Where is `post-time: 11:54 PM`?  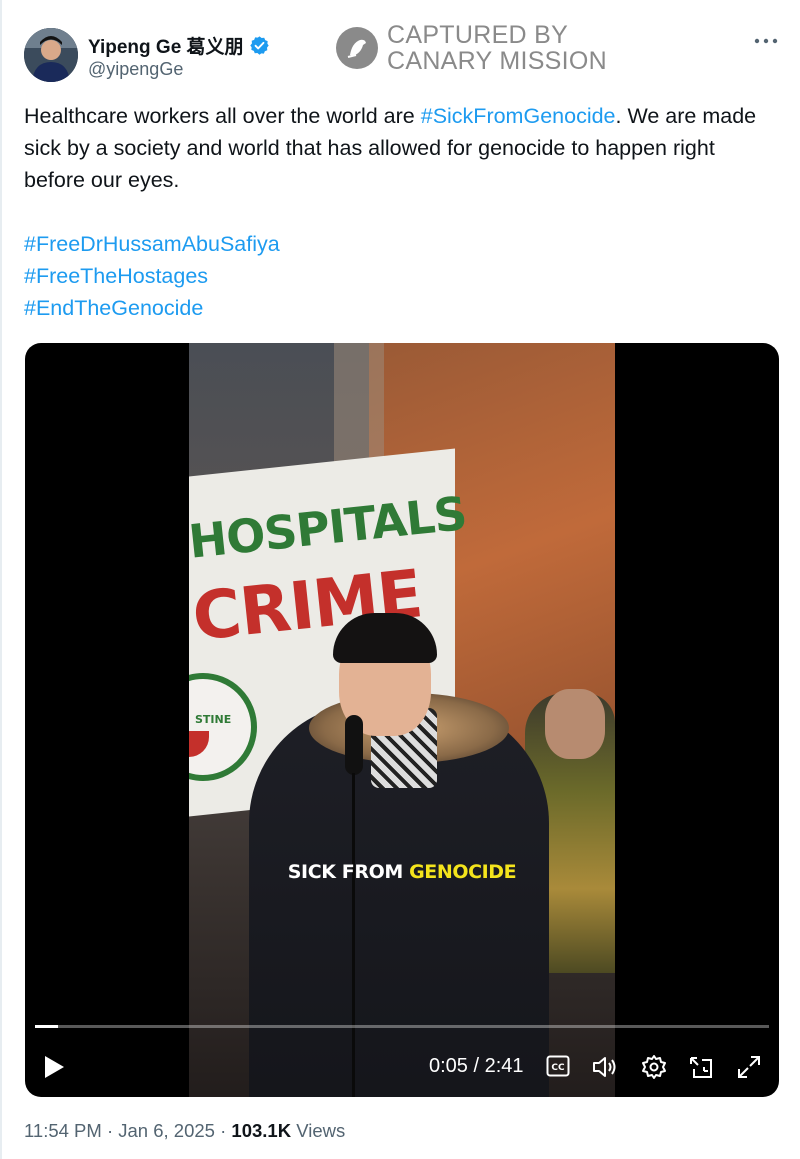
post-time: 11:54 PM is located at coordinates (63, 1130).